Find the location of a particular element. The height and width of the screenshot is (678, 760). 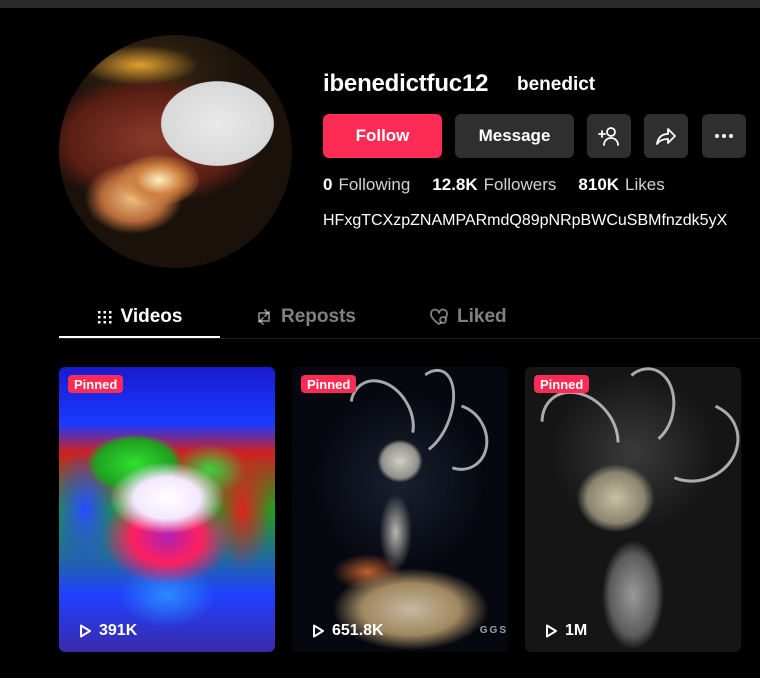

profile-stats: 0 Following 12.8K Followers 810K Likes is located at coordinates (505, 185).